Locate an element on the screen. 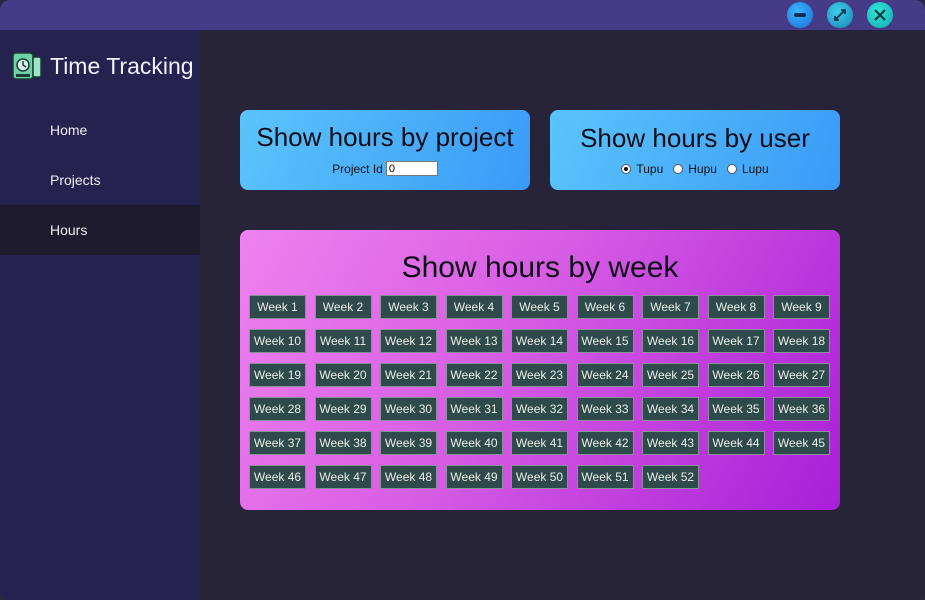  user-radio-hupu: Hupu is located at coordinates (695, 169).